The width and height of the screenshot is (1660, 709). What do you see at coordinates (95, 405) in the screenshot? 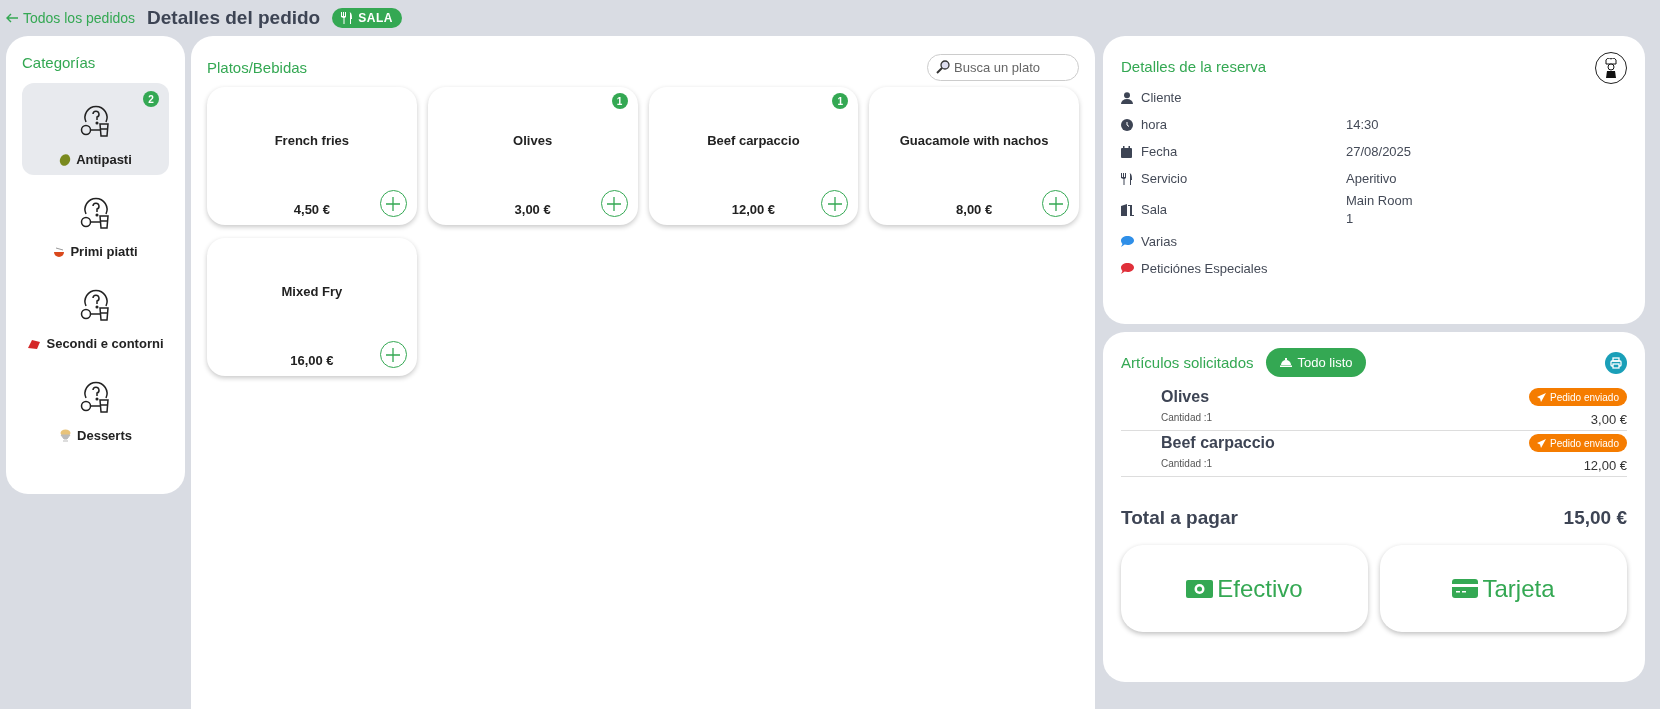
I see `category-item: Desserts` at bounding box center [95, 405].